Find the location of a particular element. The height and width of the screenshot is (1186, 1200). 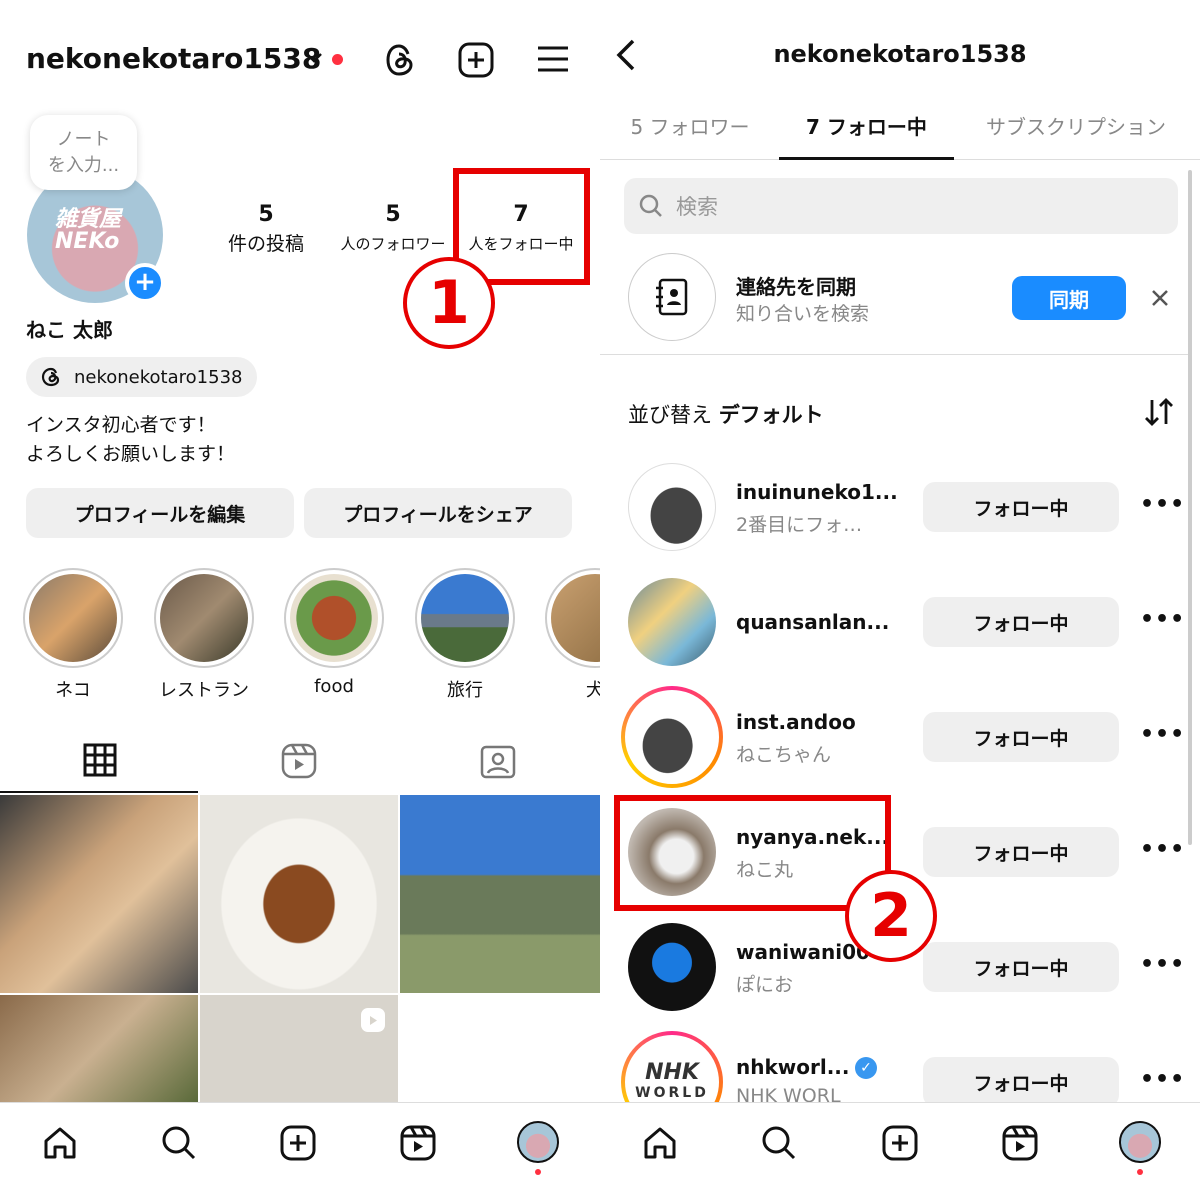

chevron-down-icon is located at coordinates (314, 58).